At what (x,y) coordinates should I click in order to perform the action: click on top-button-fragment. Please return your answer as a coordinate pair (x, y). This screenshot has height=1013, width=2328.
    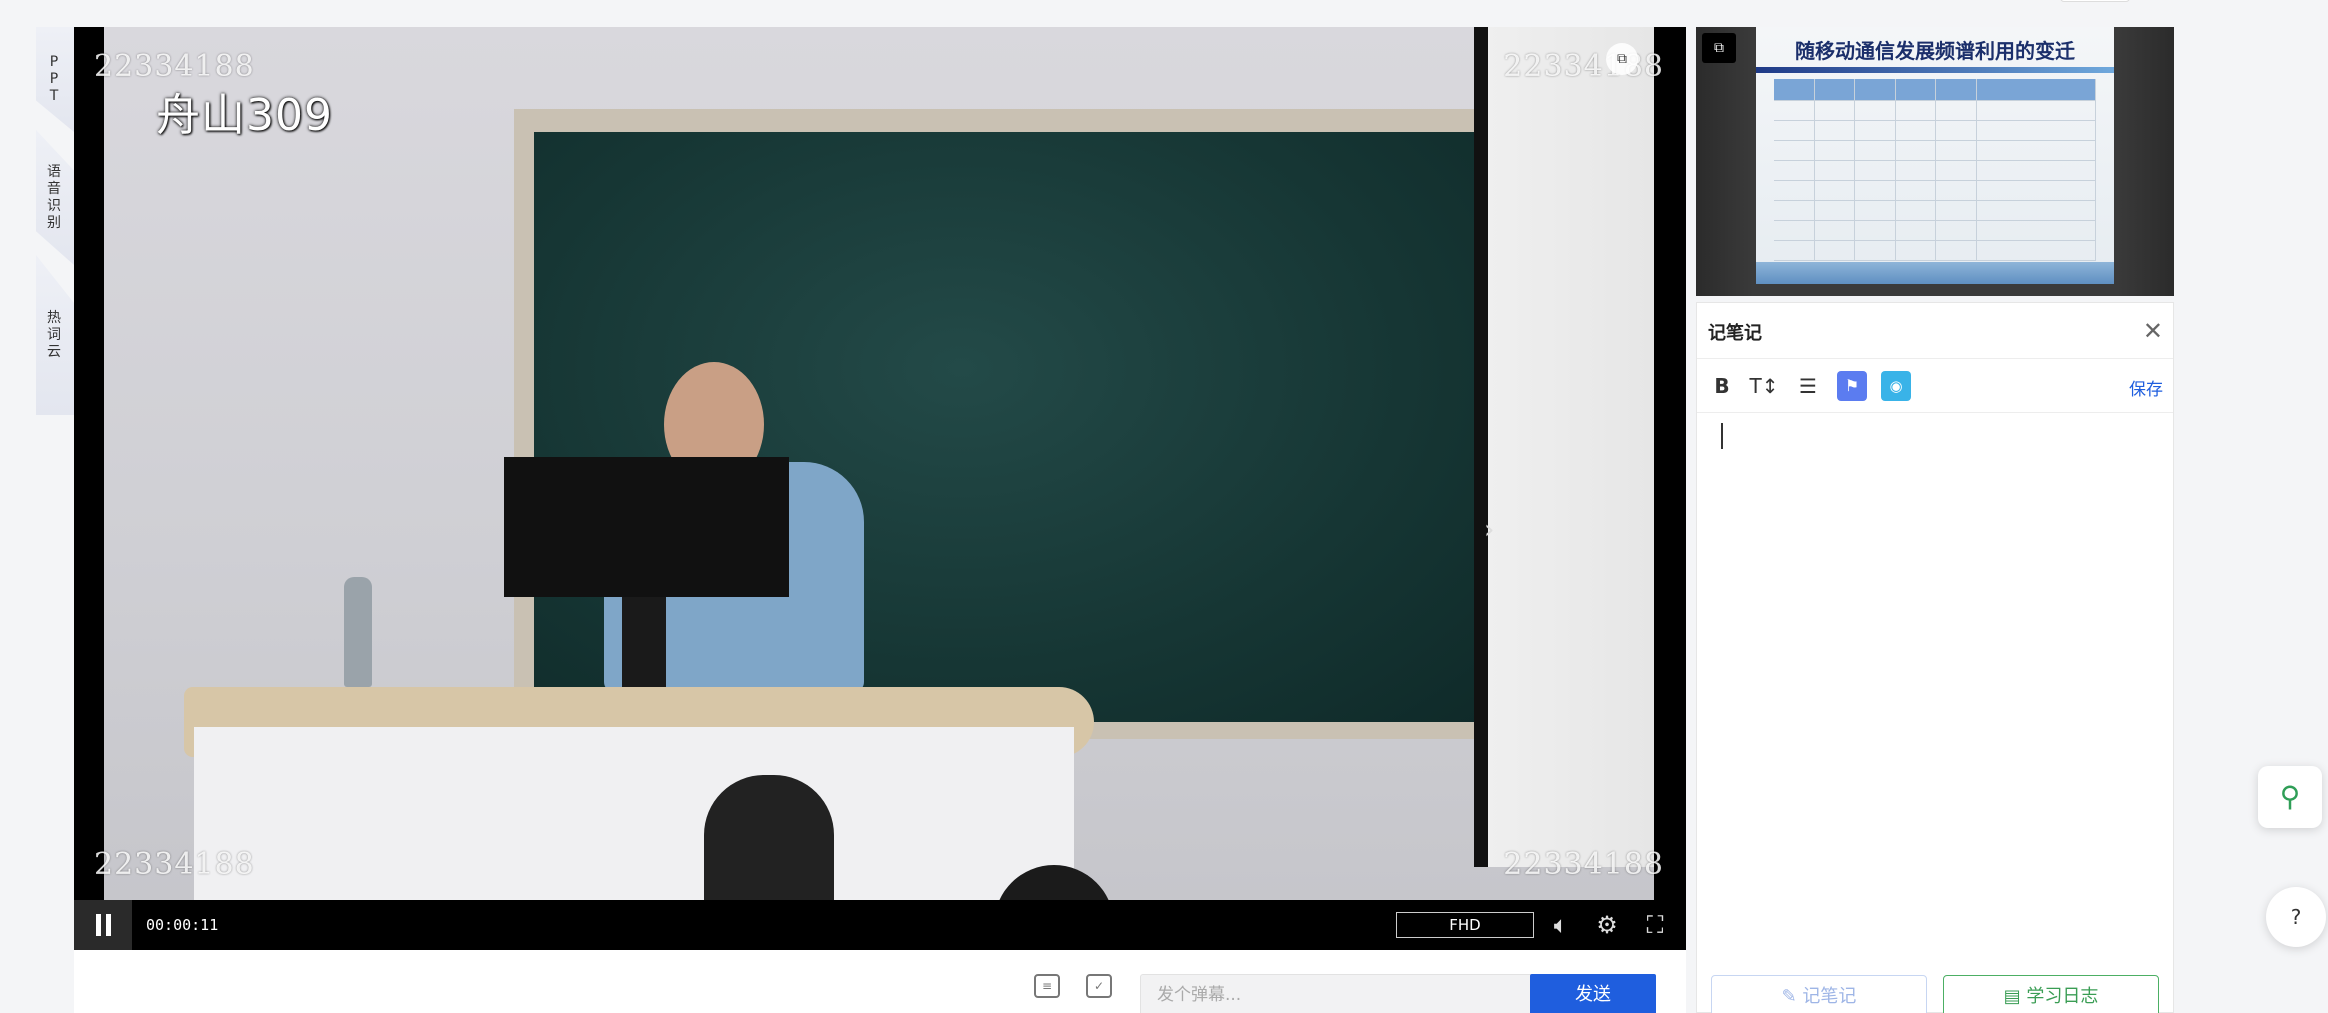
    Looking at the image, I should click on (2095, 1).